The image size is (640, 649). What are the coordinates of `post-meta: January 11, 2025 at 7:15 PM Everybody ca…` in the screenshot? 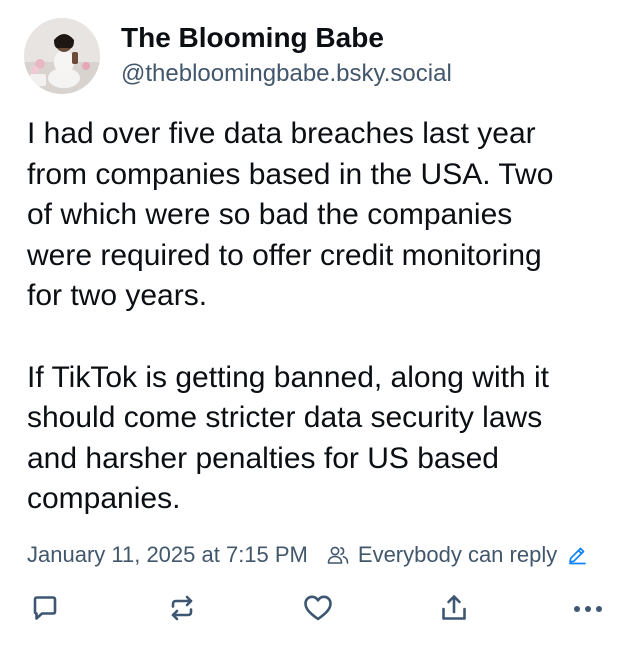 It's located at (307, 555).